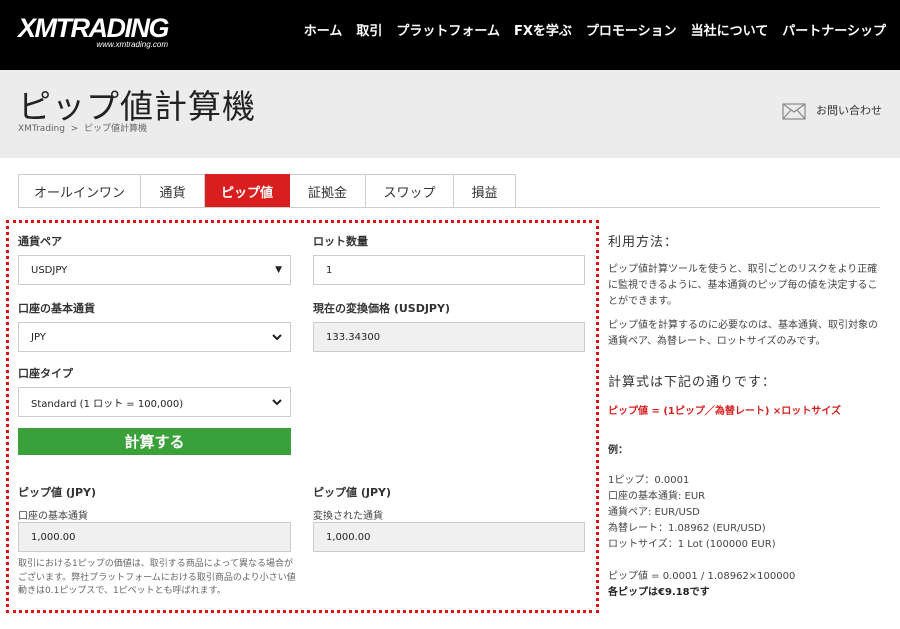  Describe the element at coordinates (53, 537) in the screenshot. I see `pip-value-base-value: 1,000.00` at that location.